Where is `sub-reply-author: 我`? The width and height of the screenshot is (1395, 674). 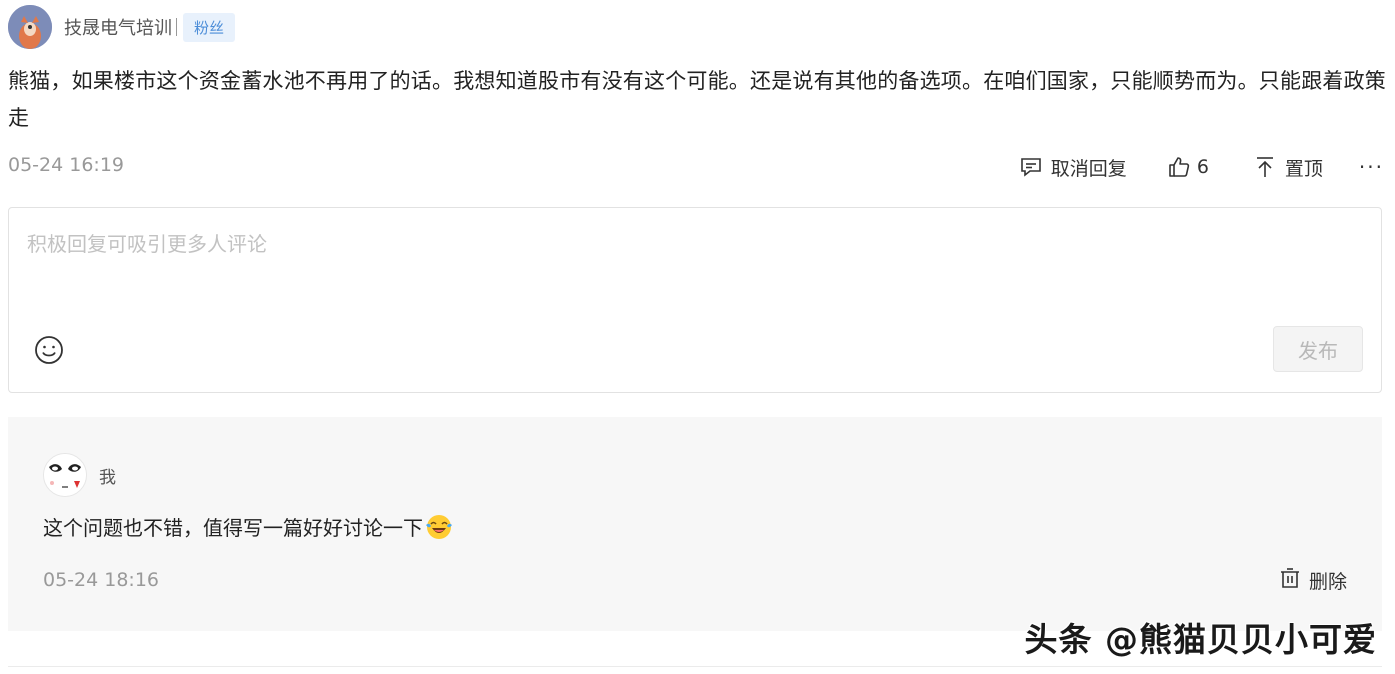 sub-reply-author: 我 is located at coordinates (107, 475).